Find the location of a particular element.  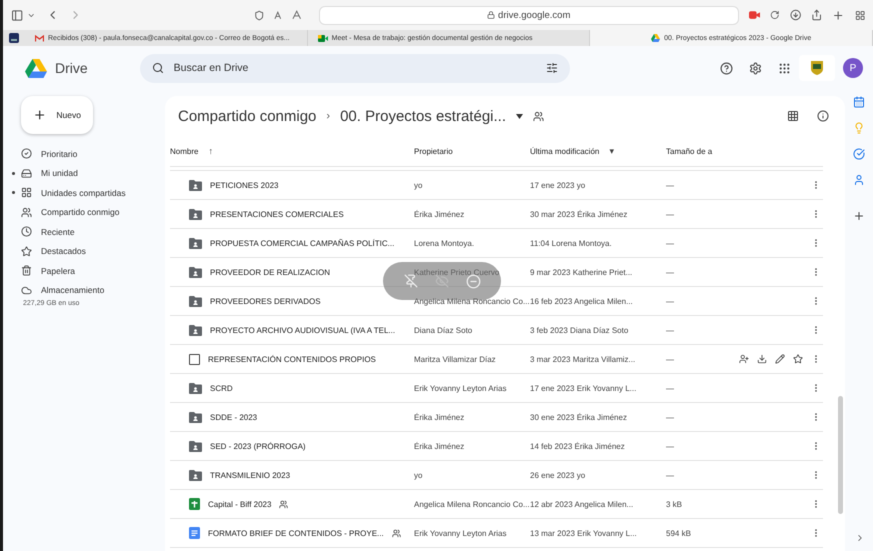

drive-icon is located at coordinates (26, 173).